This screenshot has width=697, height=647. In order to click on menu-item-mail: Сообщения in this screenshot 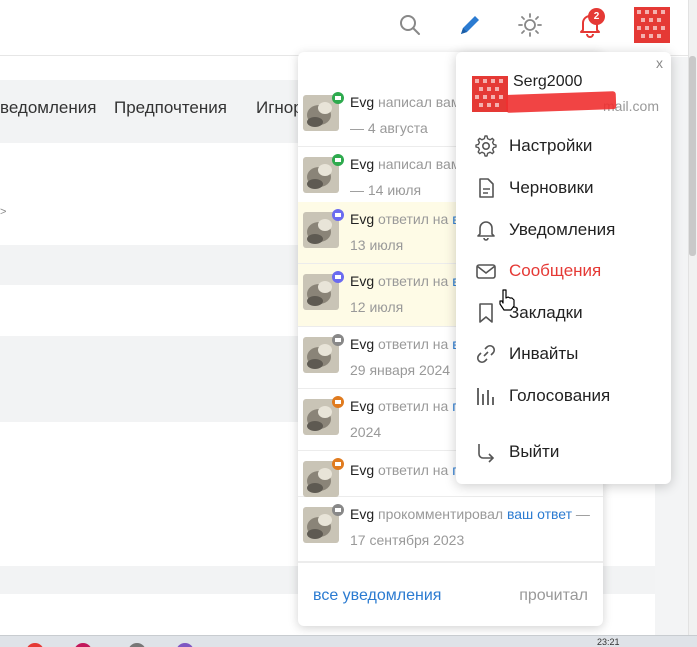, I will do `click(563, 271)`.